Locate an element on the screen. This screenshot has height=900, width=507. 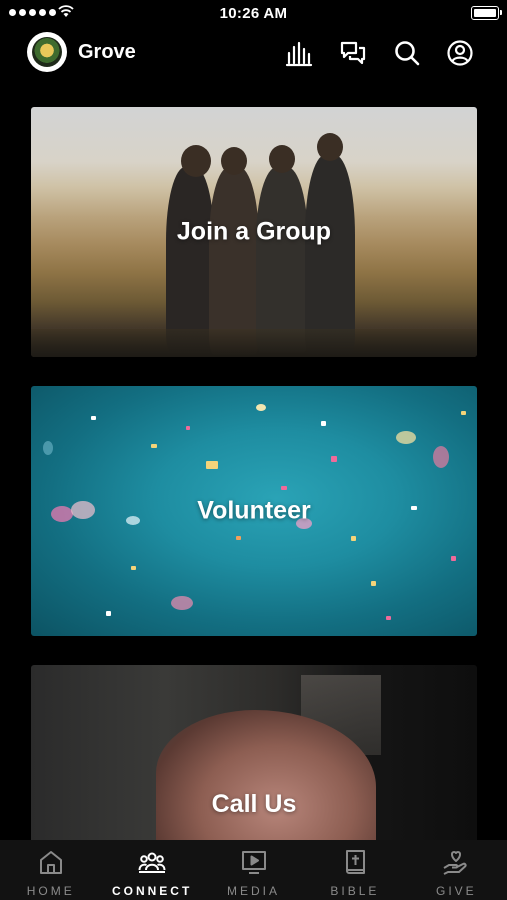
tab-home-label: HOME is located at coordinates (50, 891).